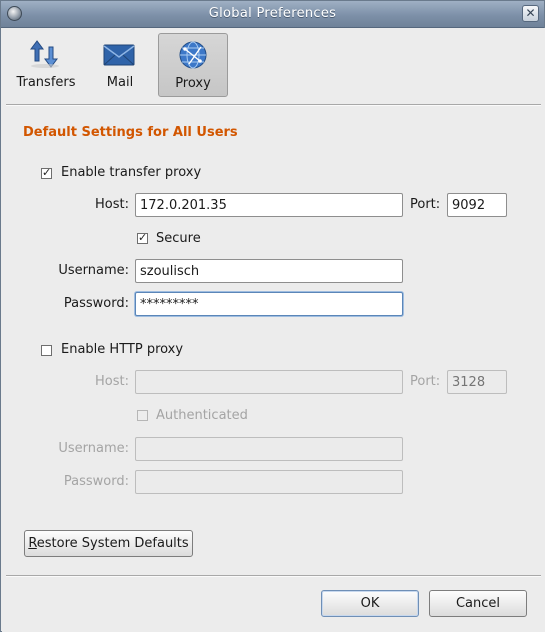  What do you see at coordinates (112, 204) in the screenshot?
I see `host-label: Host:` at bounding box center [112, 204].